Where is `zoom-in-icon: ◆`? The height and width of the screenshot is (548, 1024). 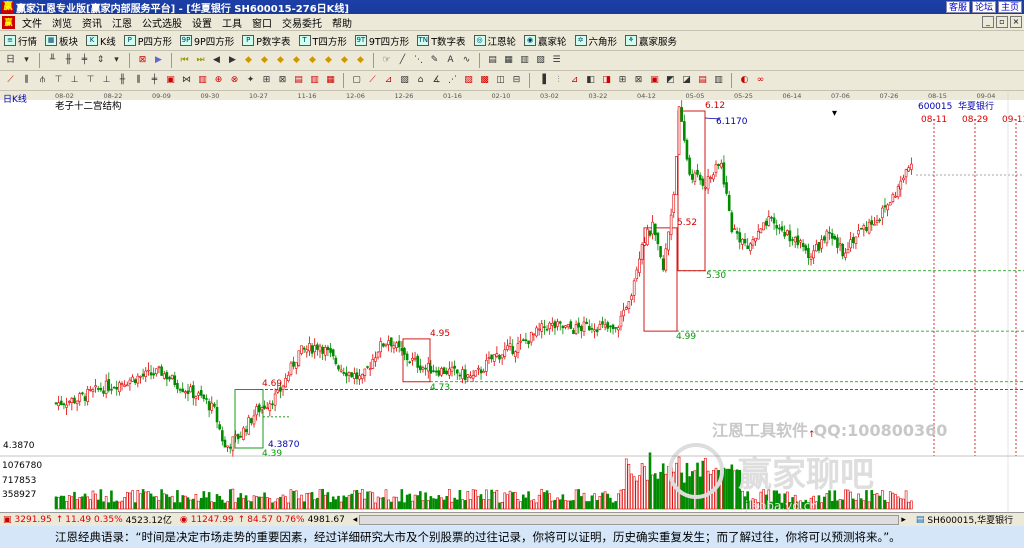 zoom-in-icon: ◆ is located at coordinates (248, 60).